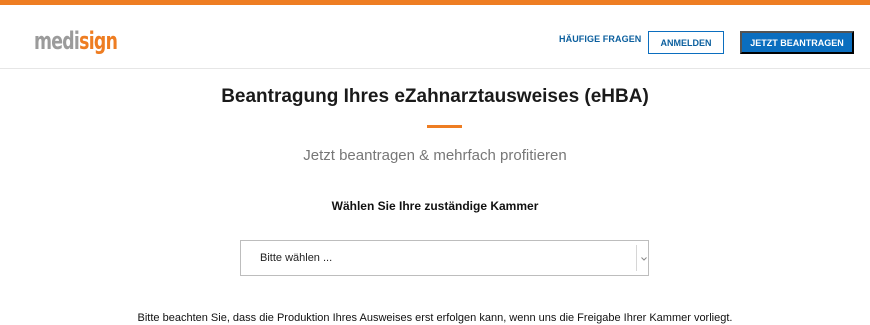 The height and width of the screenshot is (325, 870). I want to click on apply-now-button: JETZT BEANTRAGEN, so click(797, 42).